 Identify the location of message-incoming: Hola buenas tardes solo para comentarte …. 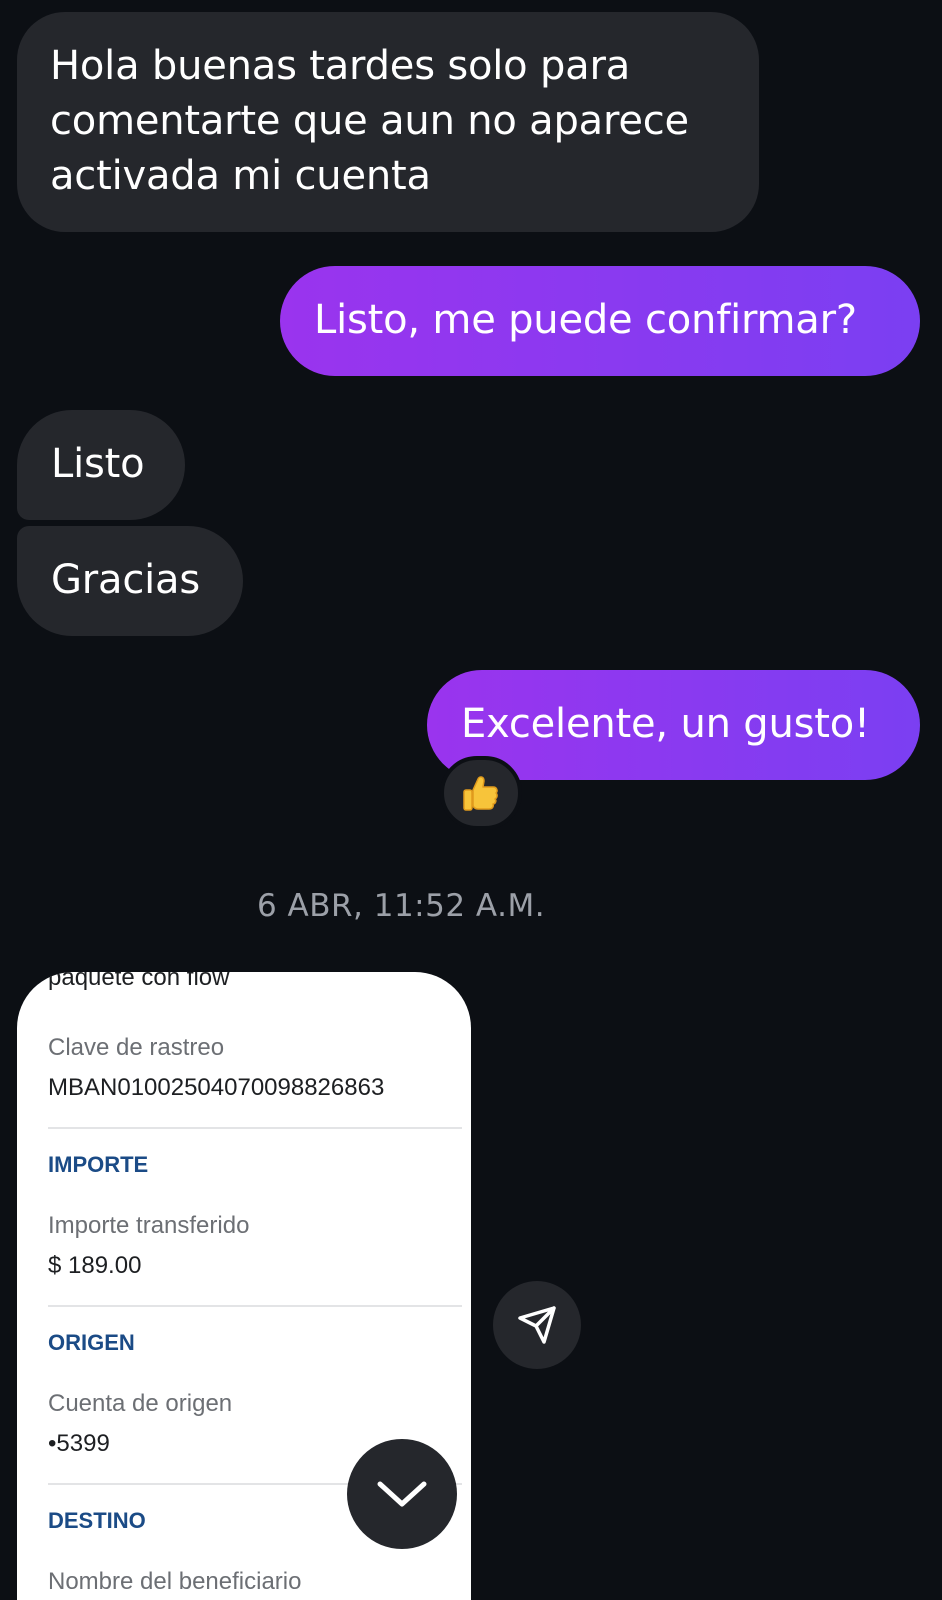
(388, 122).